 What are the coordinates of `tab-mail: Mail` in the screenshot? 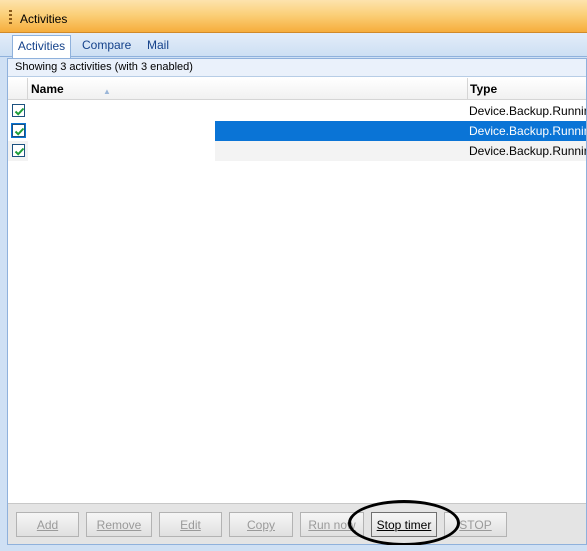 It's located at (158, 46).